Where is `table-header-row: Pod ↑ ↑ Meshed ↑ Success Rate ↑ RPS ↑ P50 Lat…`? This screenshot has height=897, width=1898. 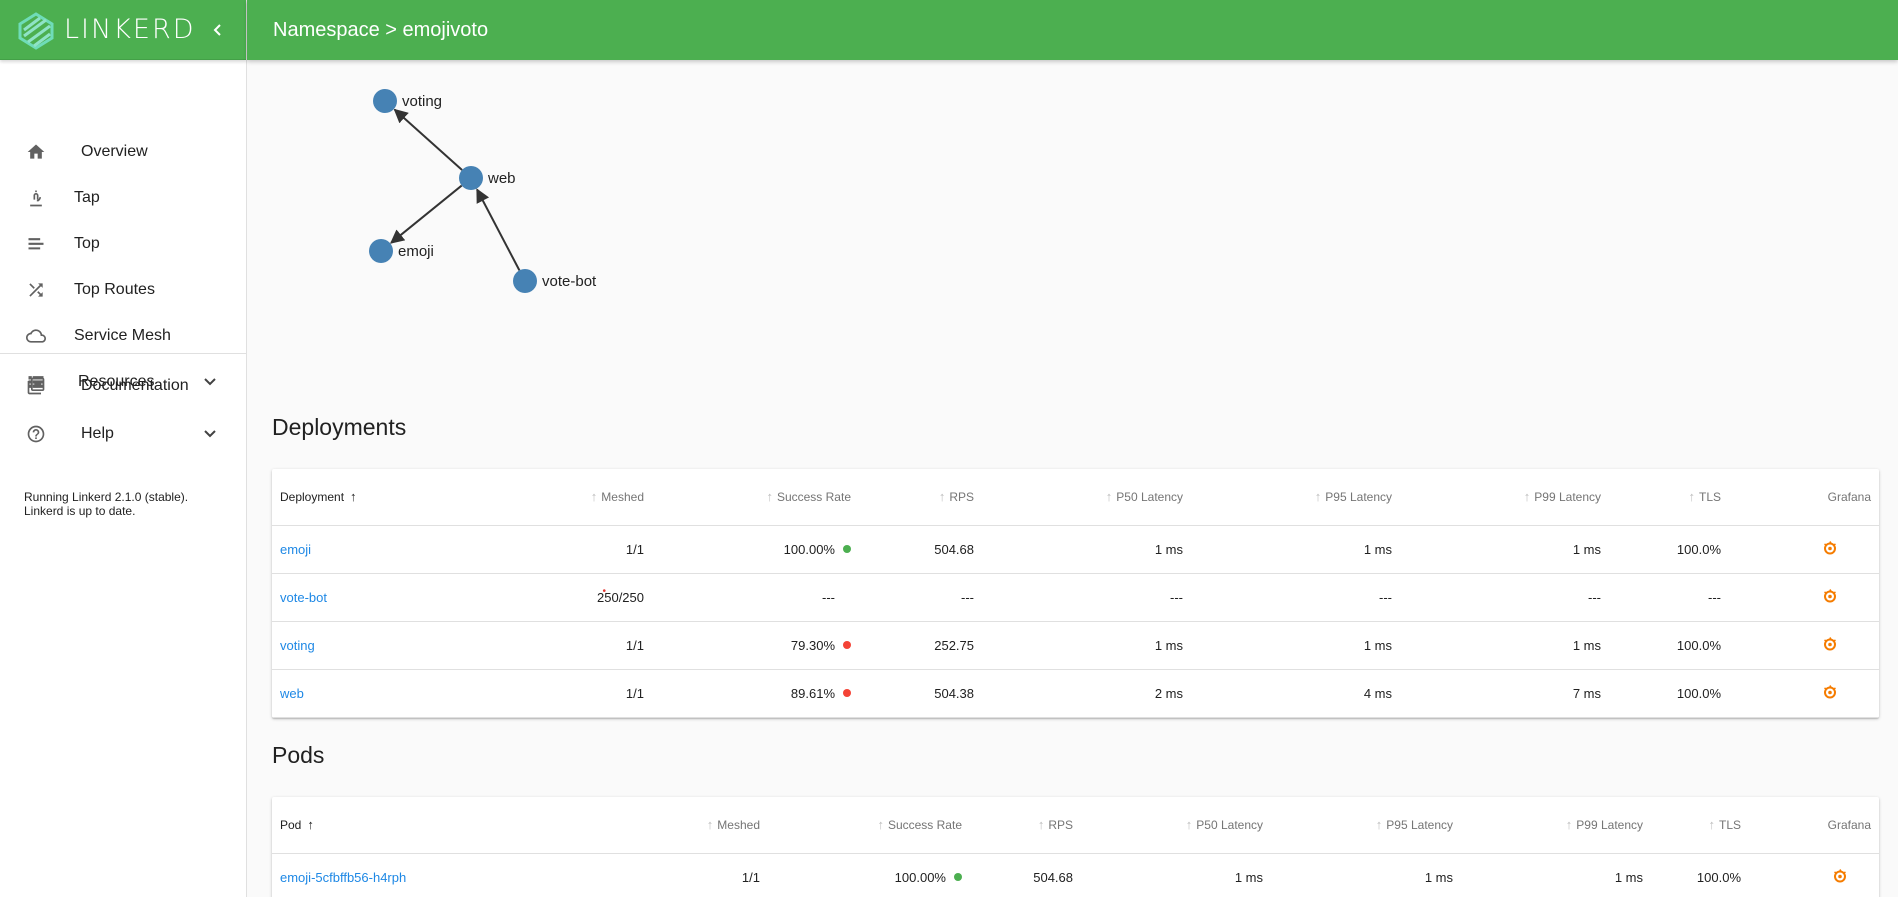
table-header-row: Pod ↑ ↑ Meshed ↑ Success Rate ↑ RPS ↑ P50 Lat… is located at coordinates (1075, 825).